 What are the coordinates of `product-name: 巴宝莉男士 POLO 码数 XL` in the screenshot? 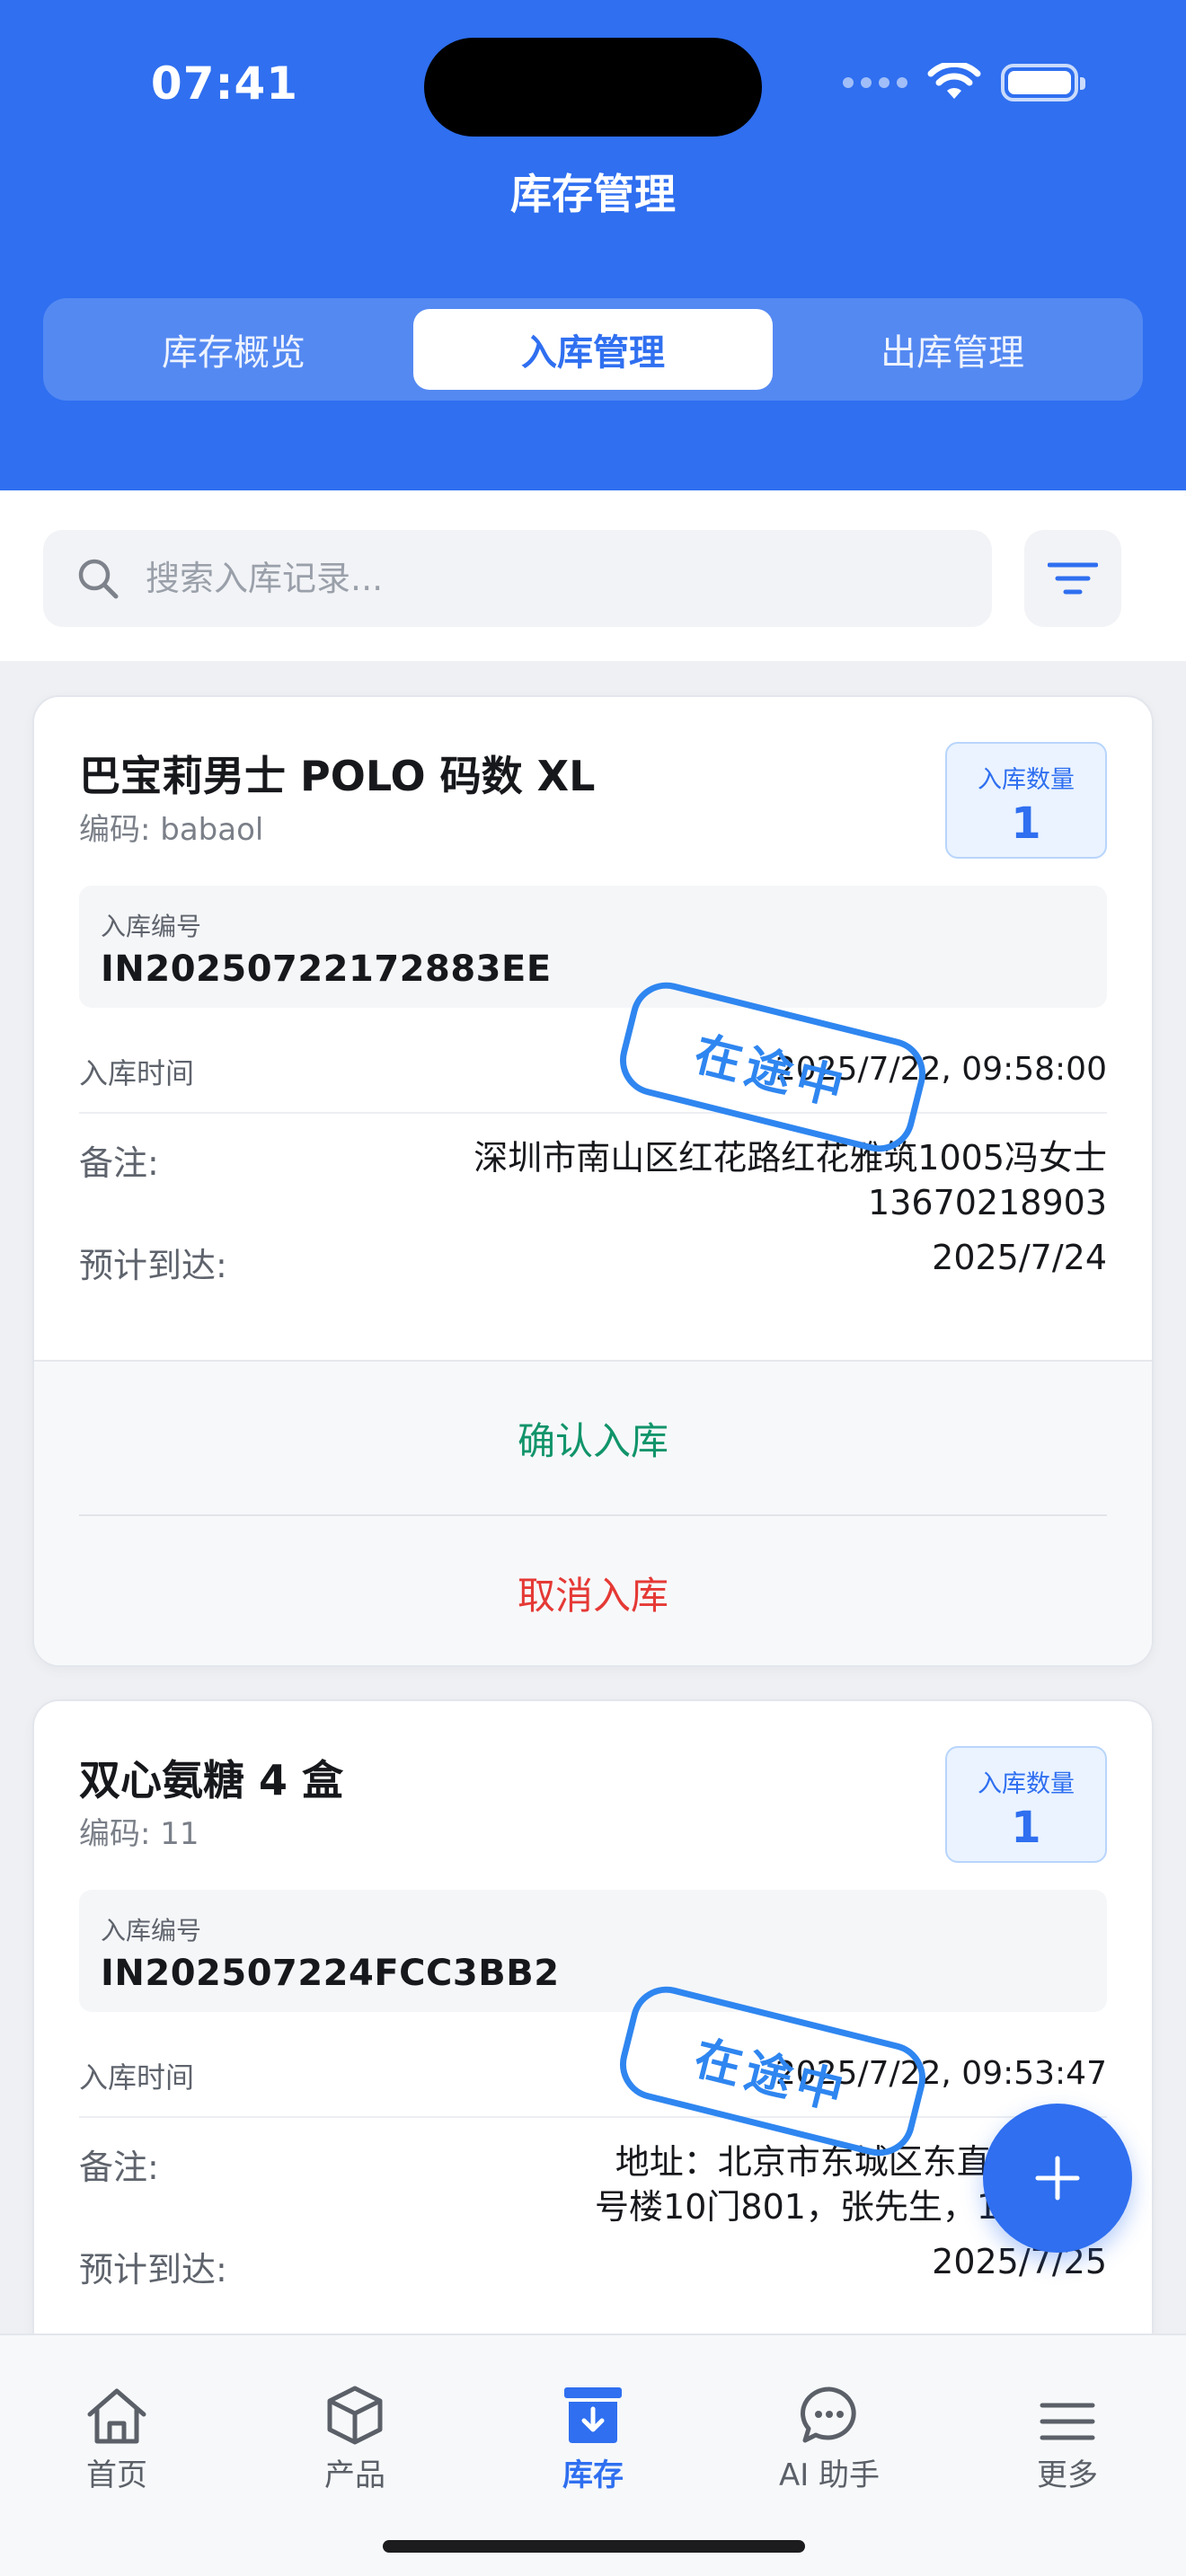 It's located at (337, 776).